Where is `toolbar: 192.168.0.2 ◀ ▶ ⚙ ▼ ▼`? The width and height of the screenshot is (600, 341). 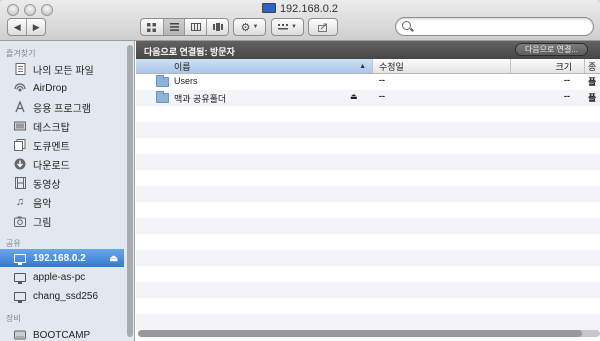
toolbar: 192.168.0.2 ◀ ▶ ⚙ ▼ ▼ is located at coordinates (300, 20).